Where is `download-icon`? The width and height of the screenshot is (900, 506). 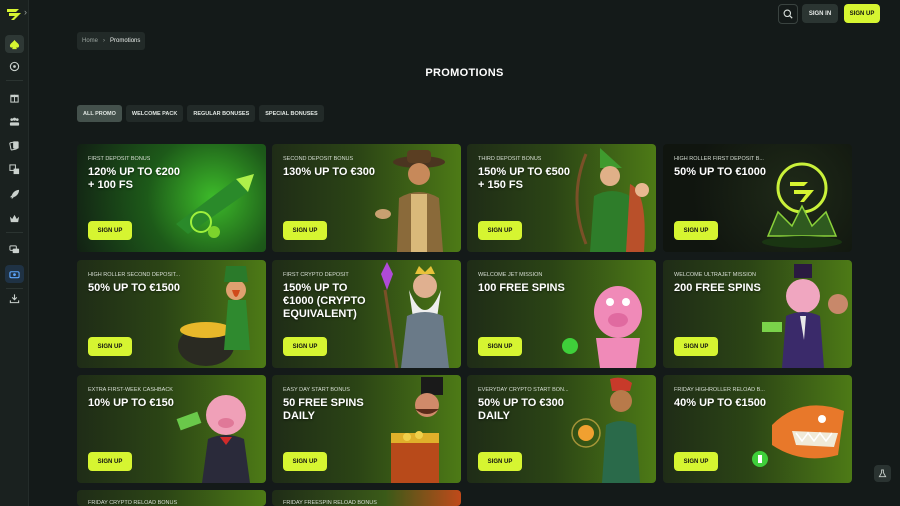
download-icon is located at coordinates (14, 298).